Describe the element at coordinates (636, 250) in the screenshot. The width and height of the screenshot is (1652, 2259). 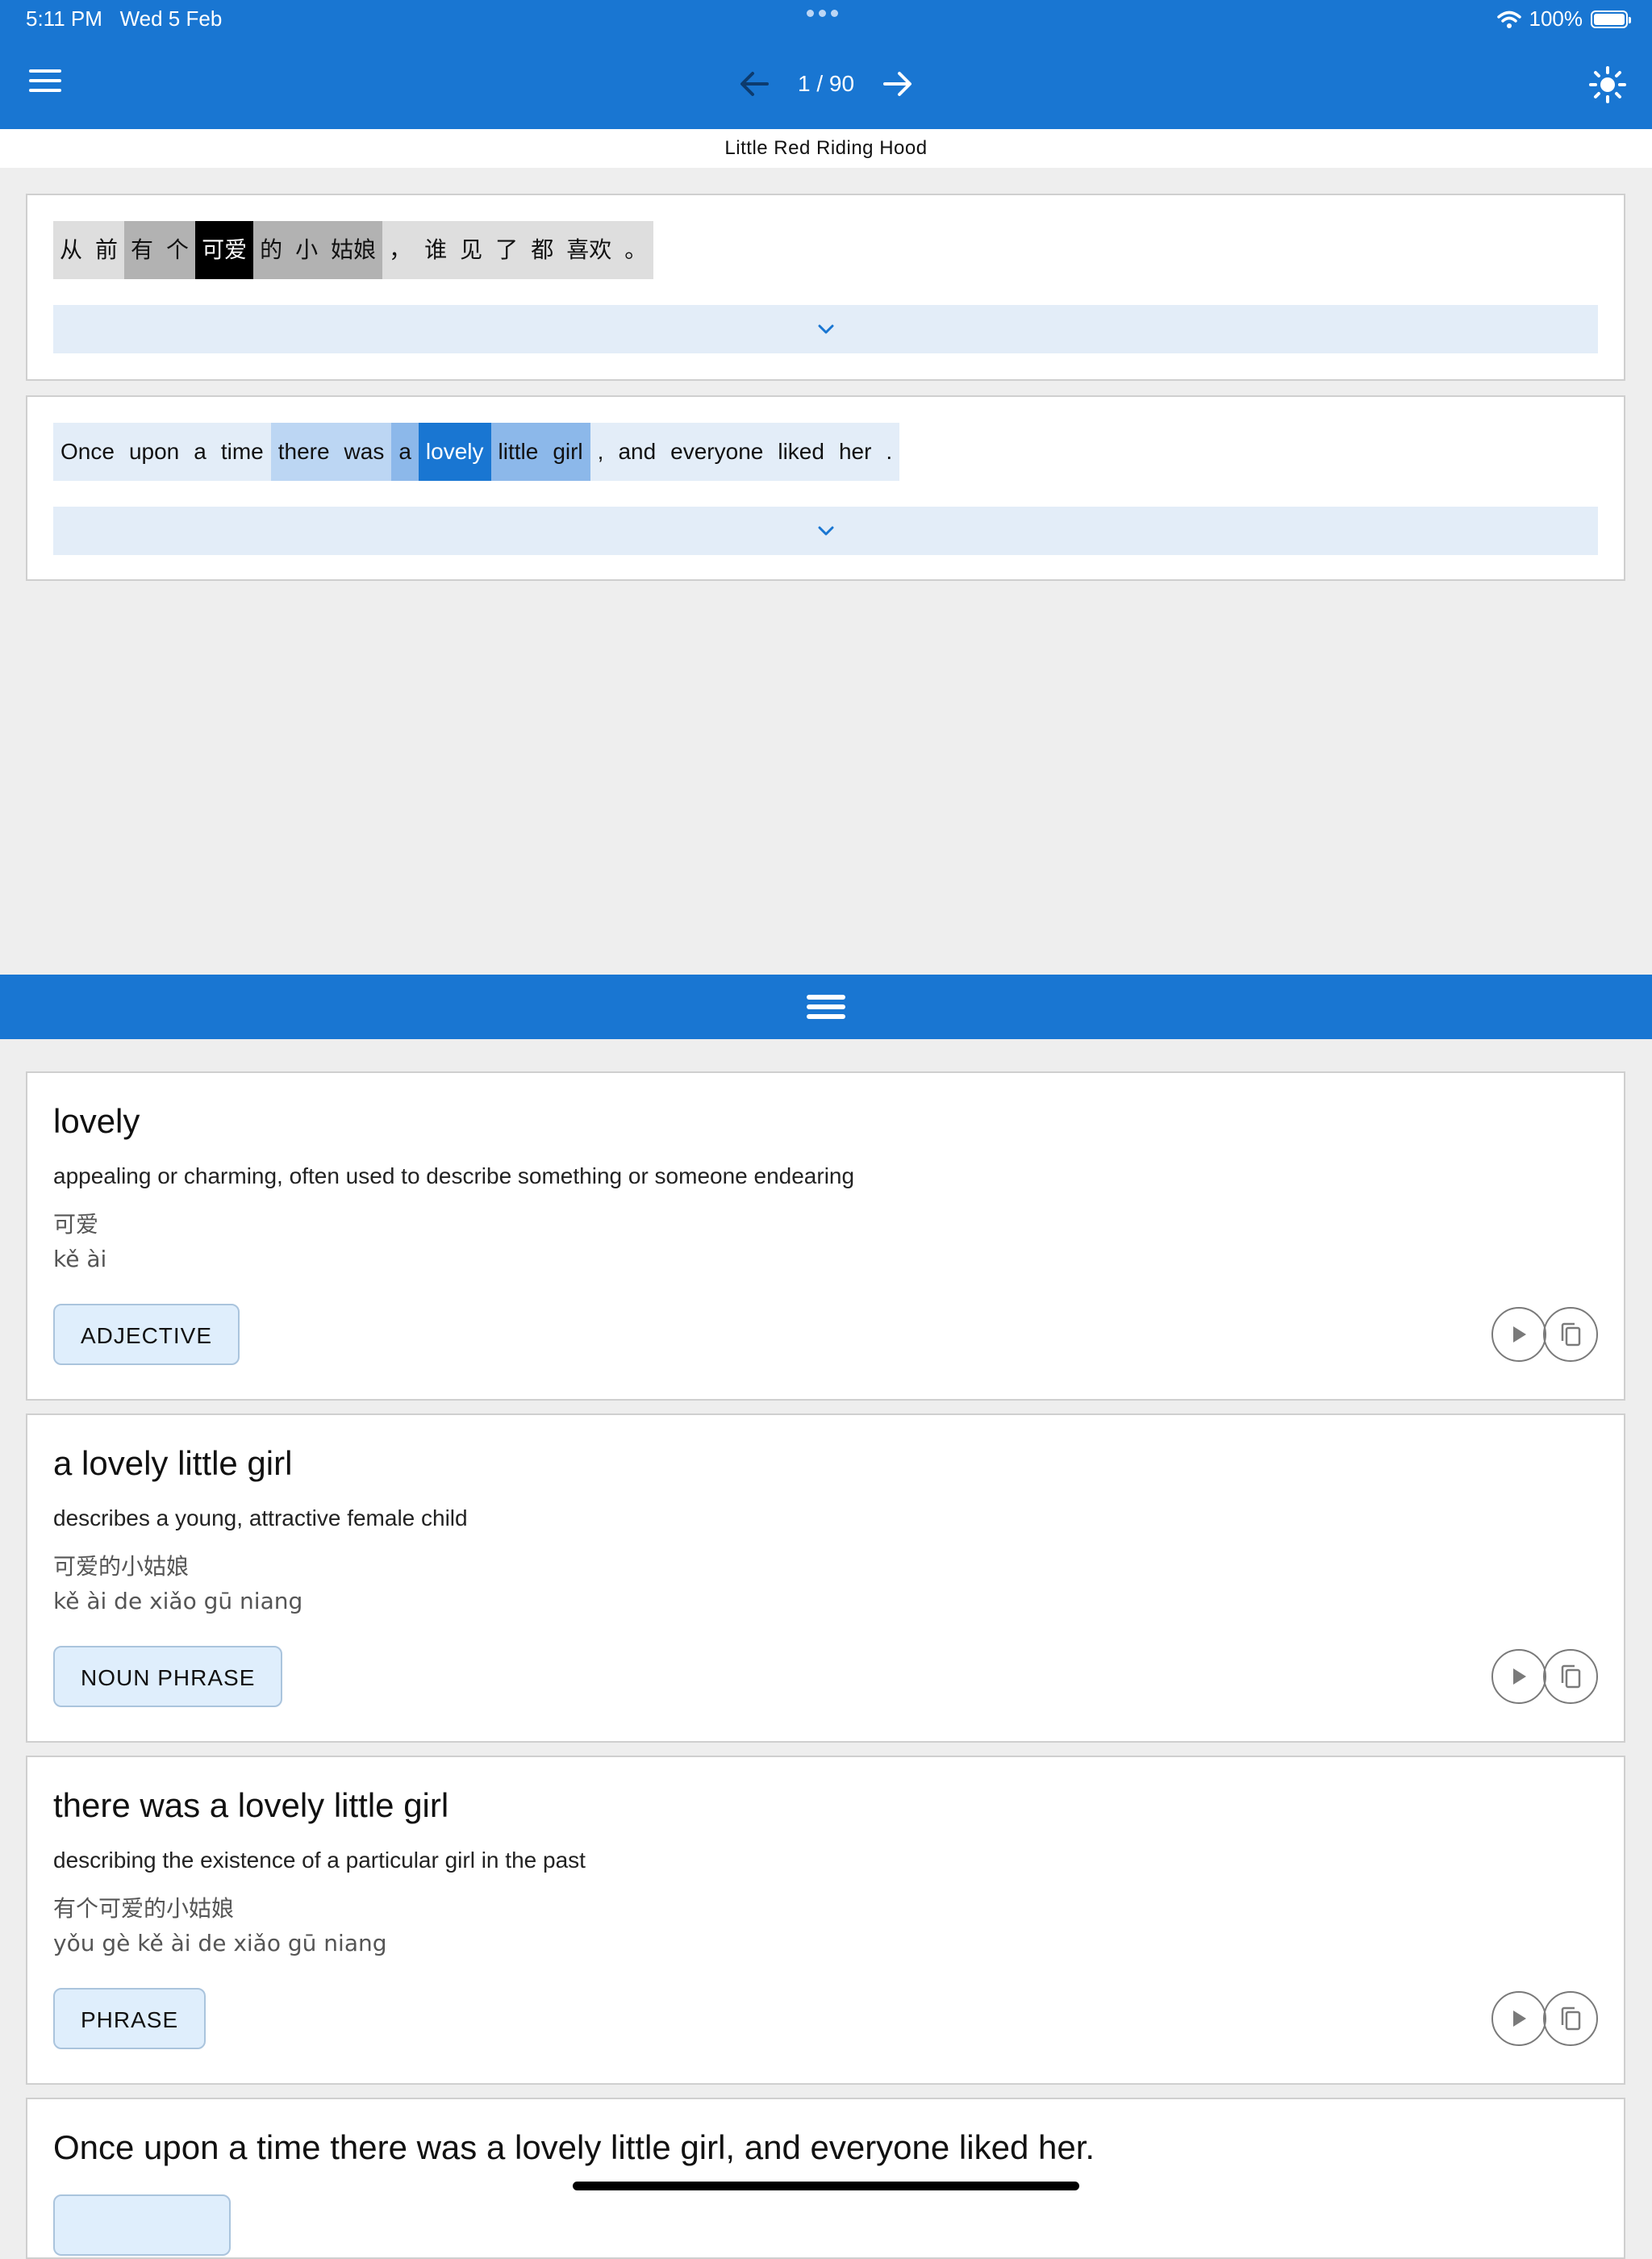
I see `chinese-token: 。` at that location.